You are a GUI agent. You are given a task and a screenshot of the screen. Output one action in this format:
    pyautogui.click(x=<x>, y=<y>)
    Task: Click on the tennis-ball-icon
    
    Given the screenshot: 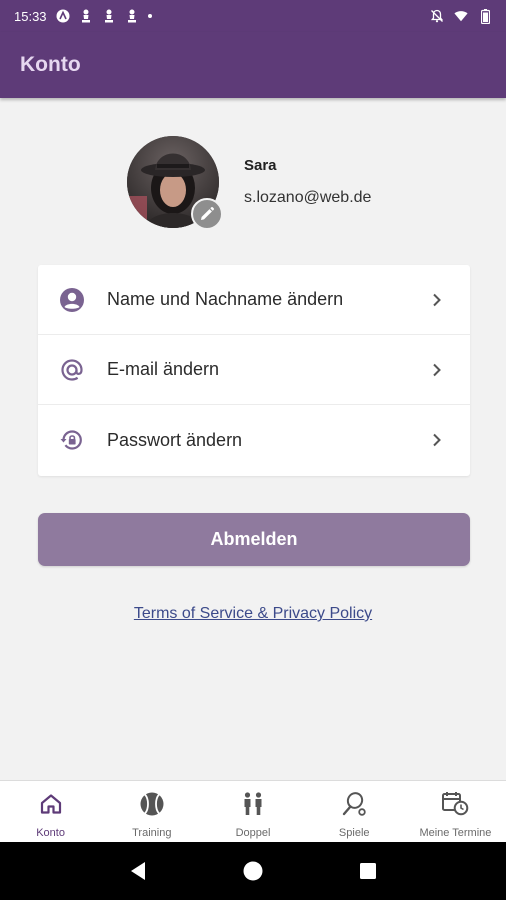 What is the action you would take?
    pyautogui.click(x=152, y=804)
    